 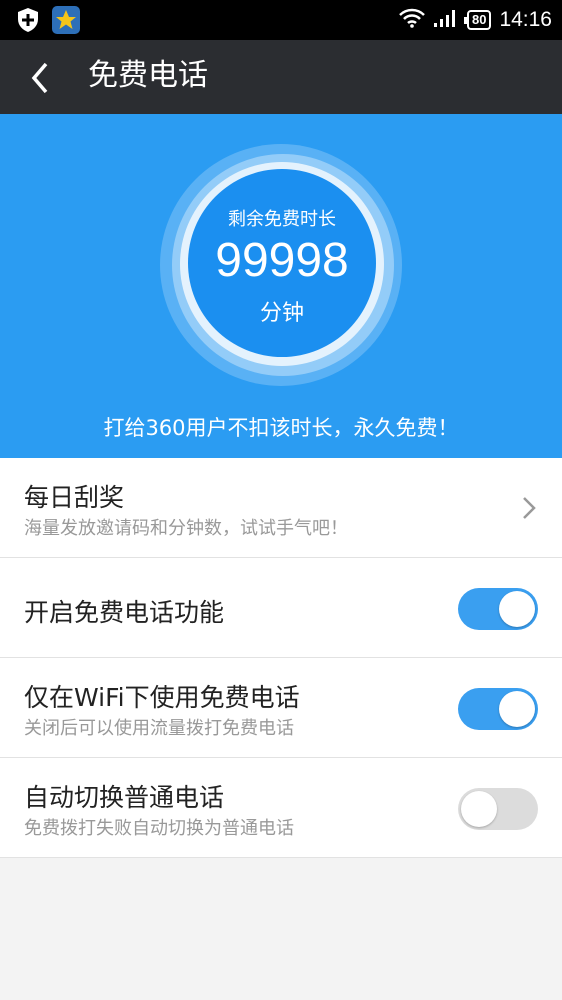 I want to click on battery-indicator: 80, so click(x=477, y=20).